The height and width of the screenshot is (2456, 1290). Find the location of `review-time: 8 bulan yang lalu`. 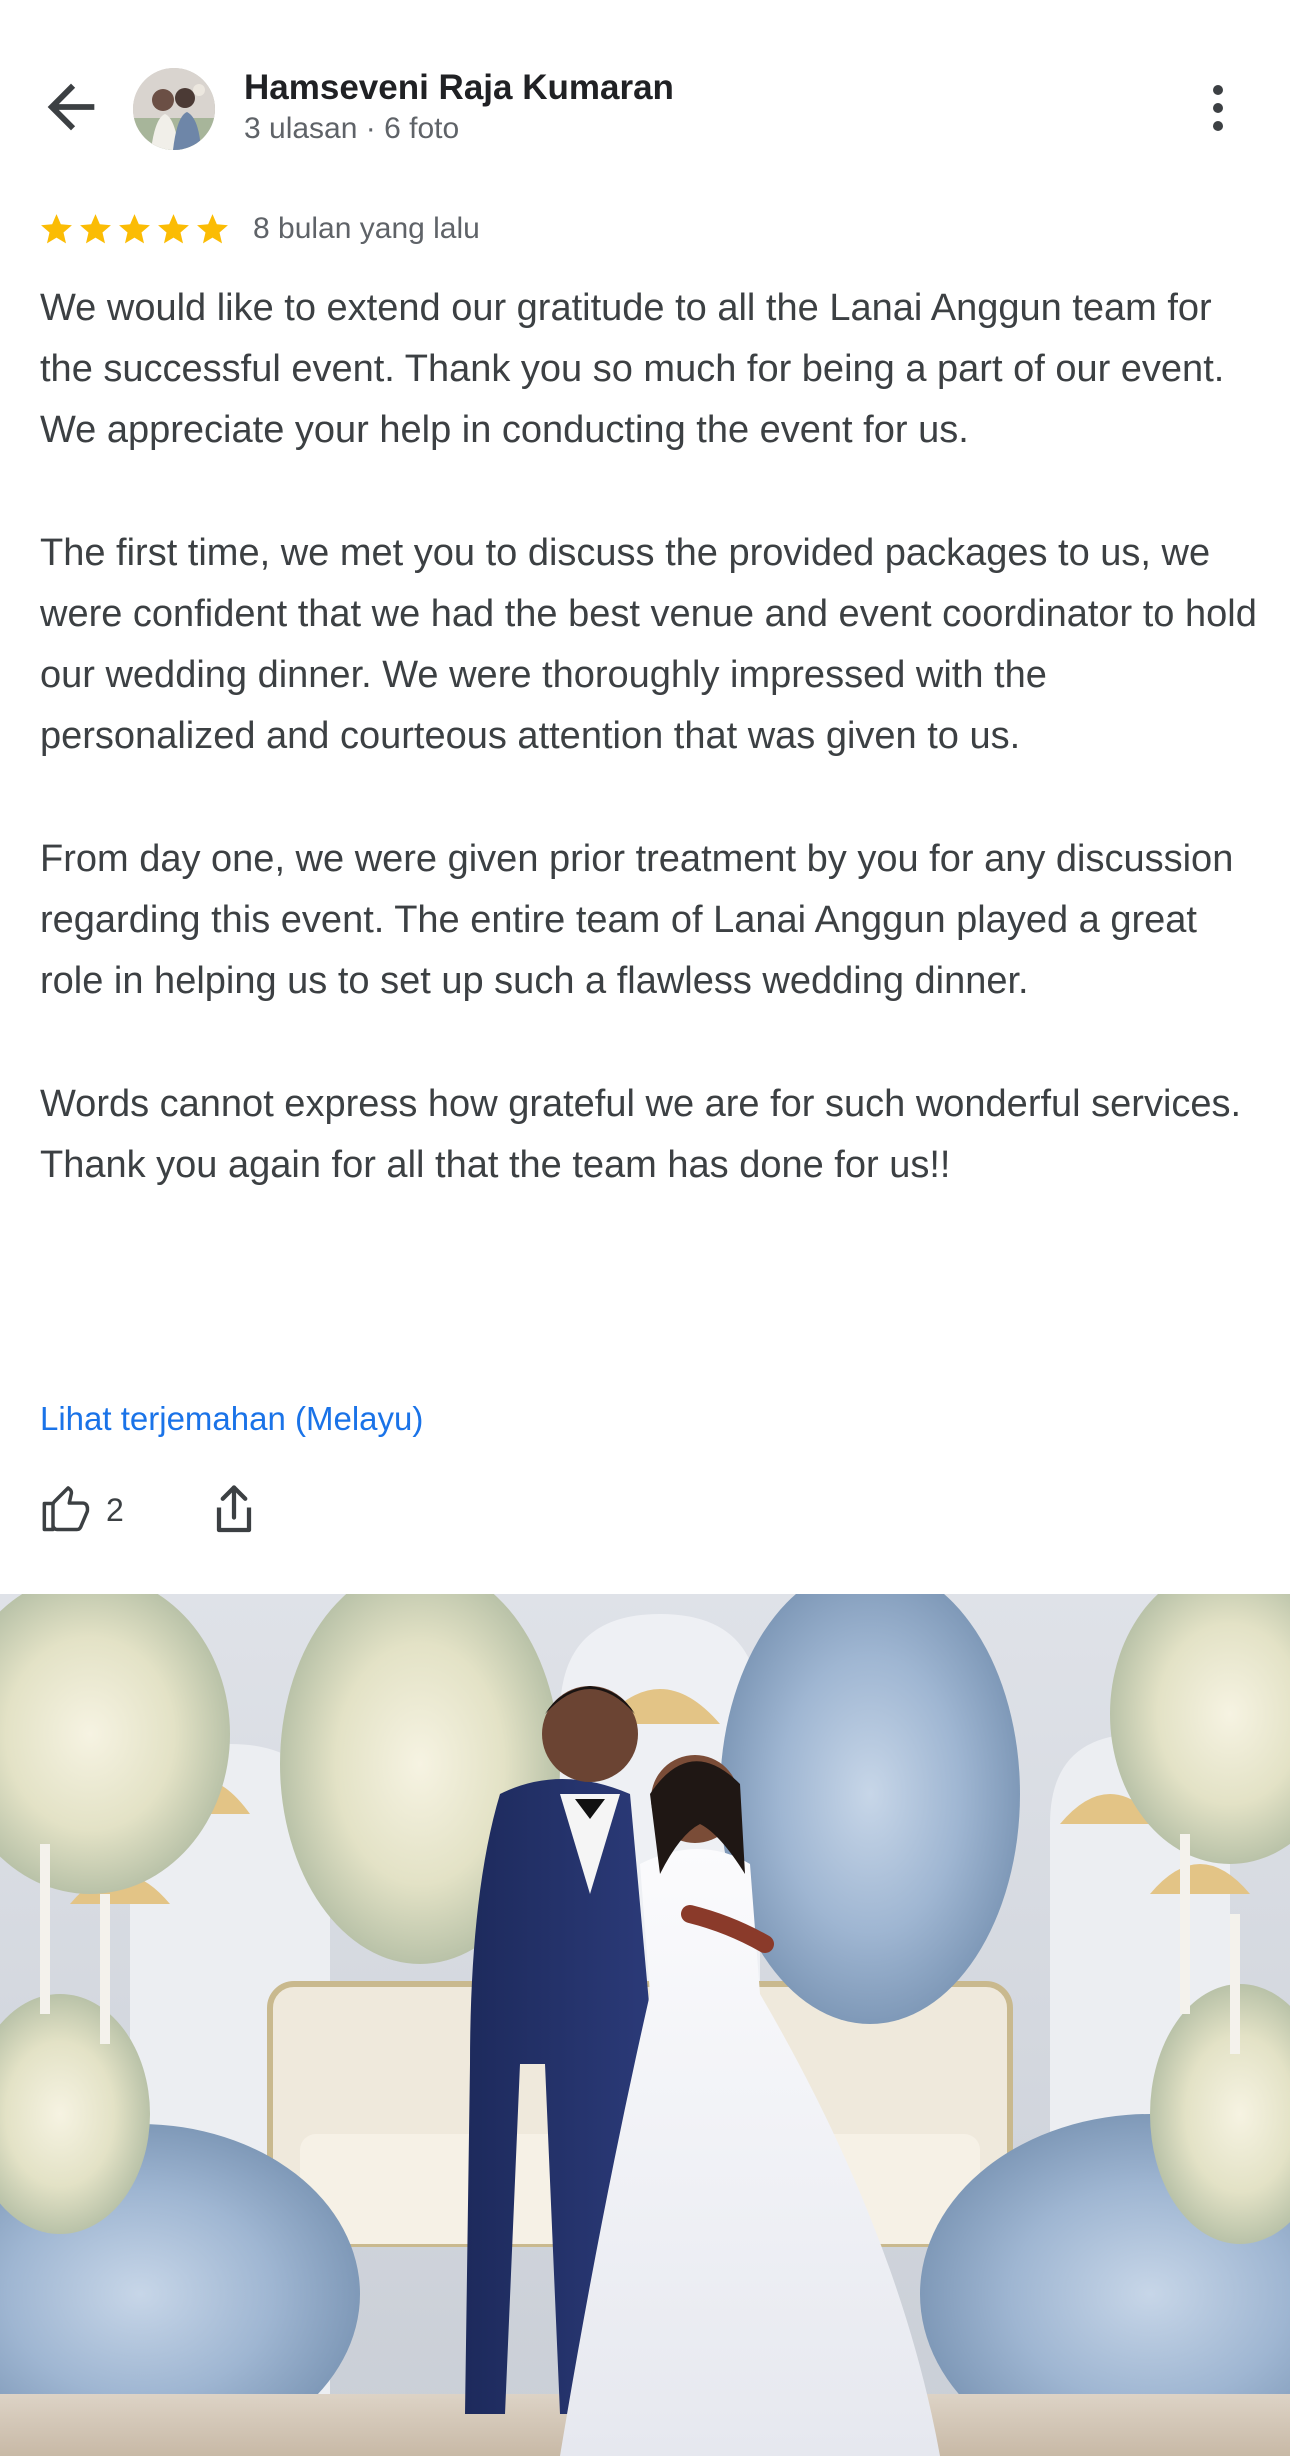

review-time: 8 bulan yang lalu is located at coordinates (366, 228).